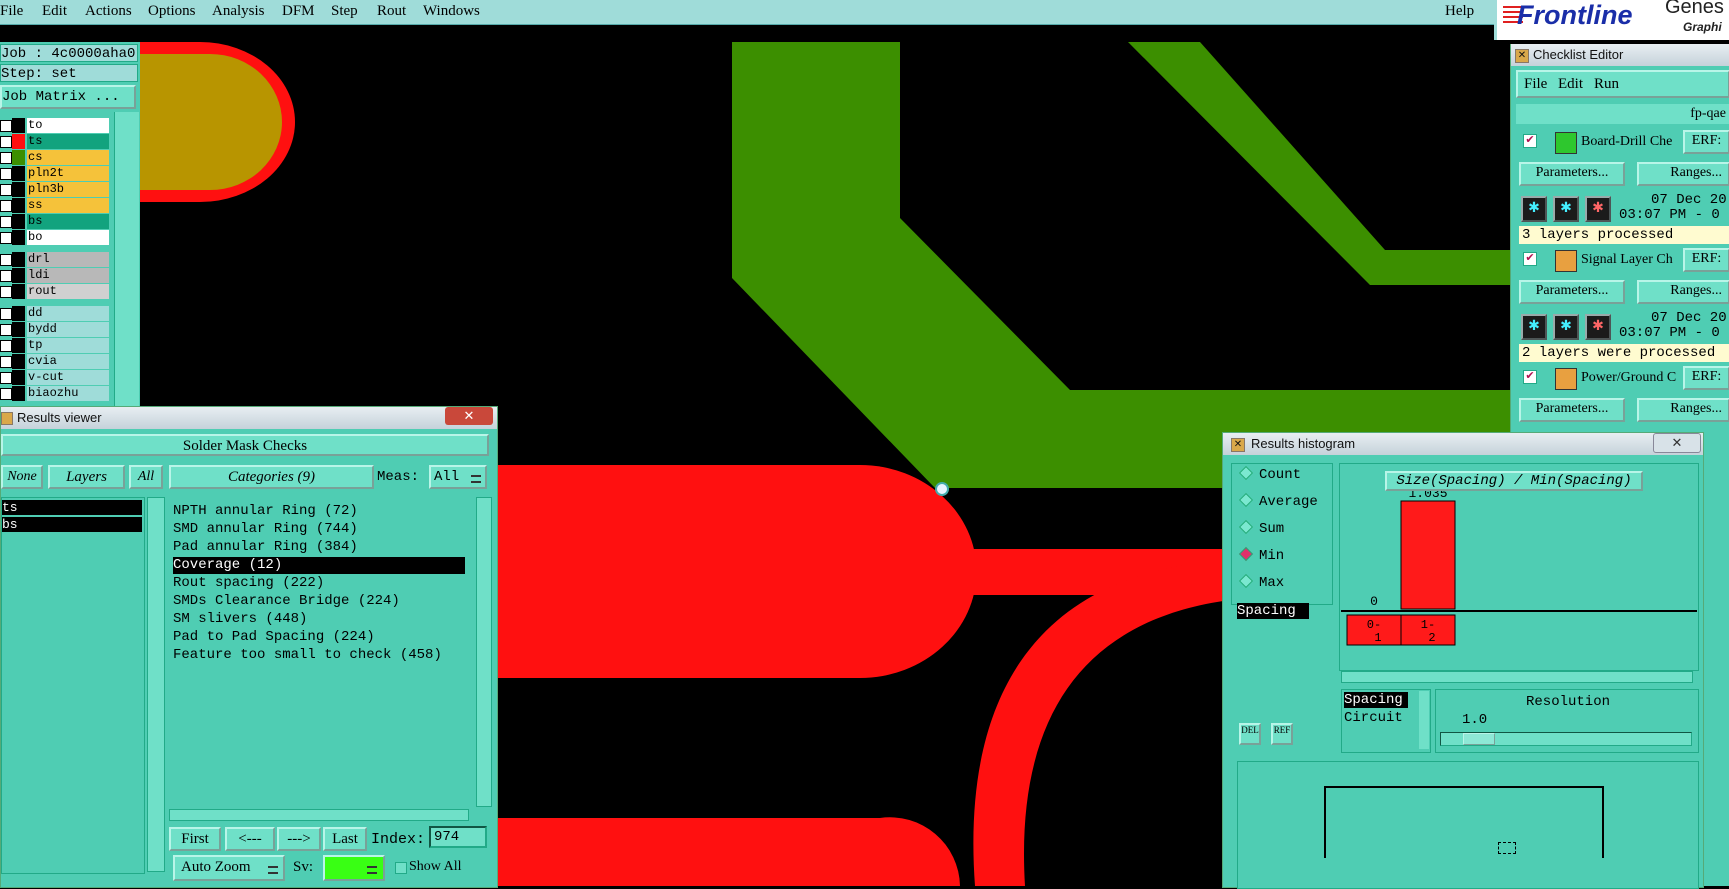  What do you see at coordinates (319, 637) in the screenshot?
I see `category-item: Pad to Pad Spacing (224)` at bounding box center [319, 637].